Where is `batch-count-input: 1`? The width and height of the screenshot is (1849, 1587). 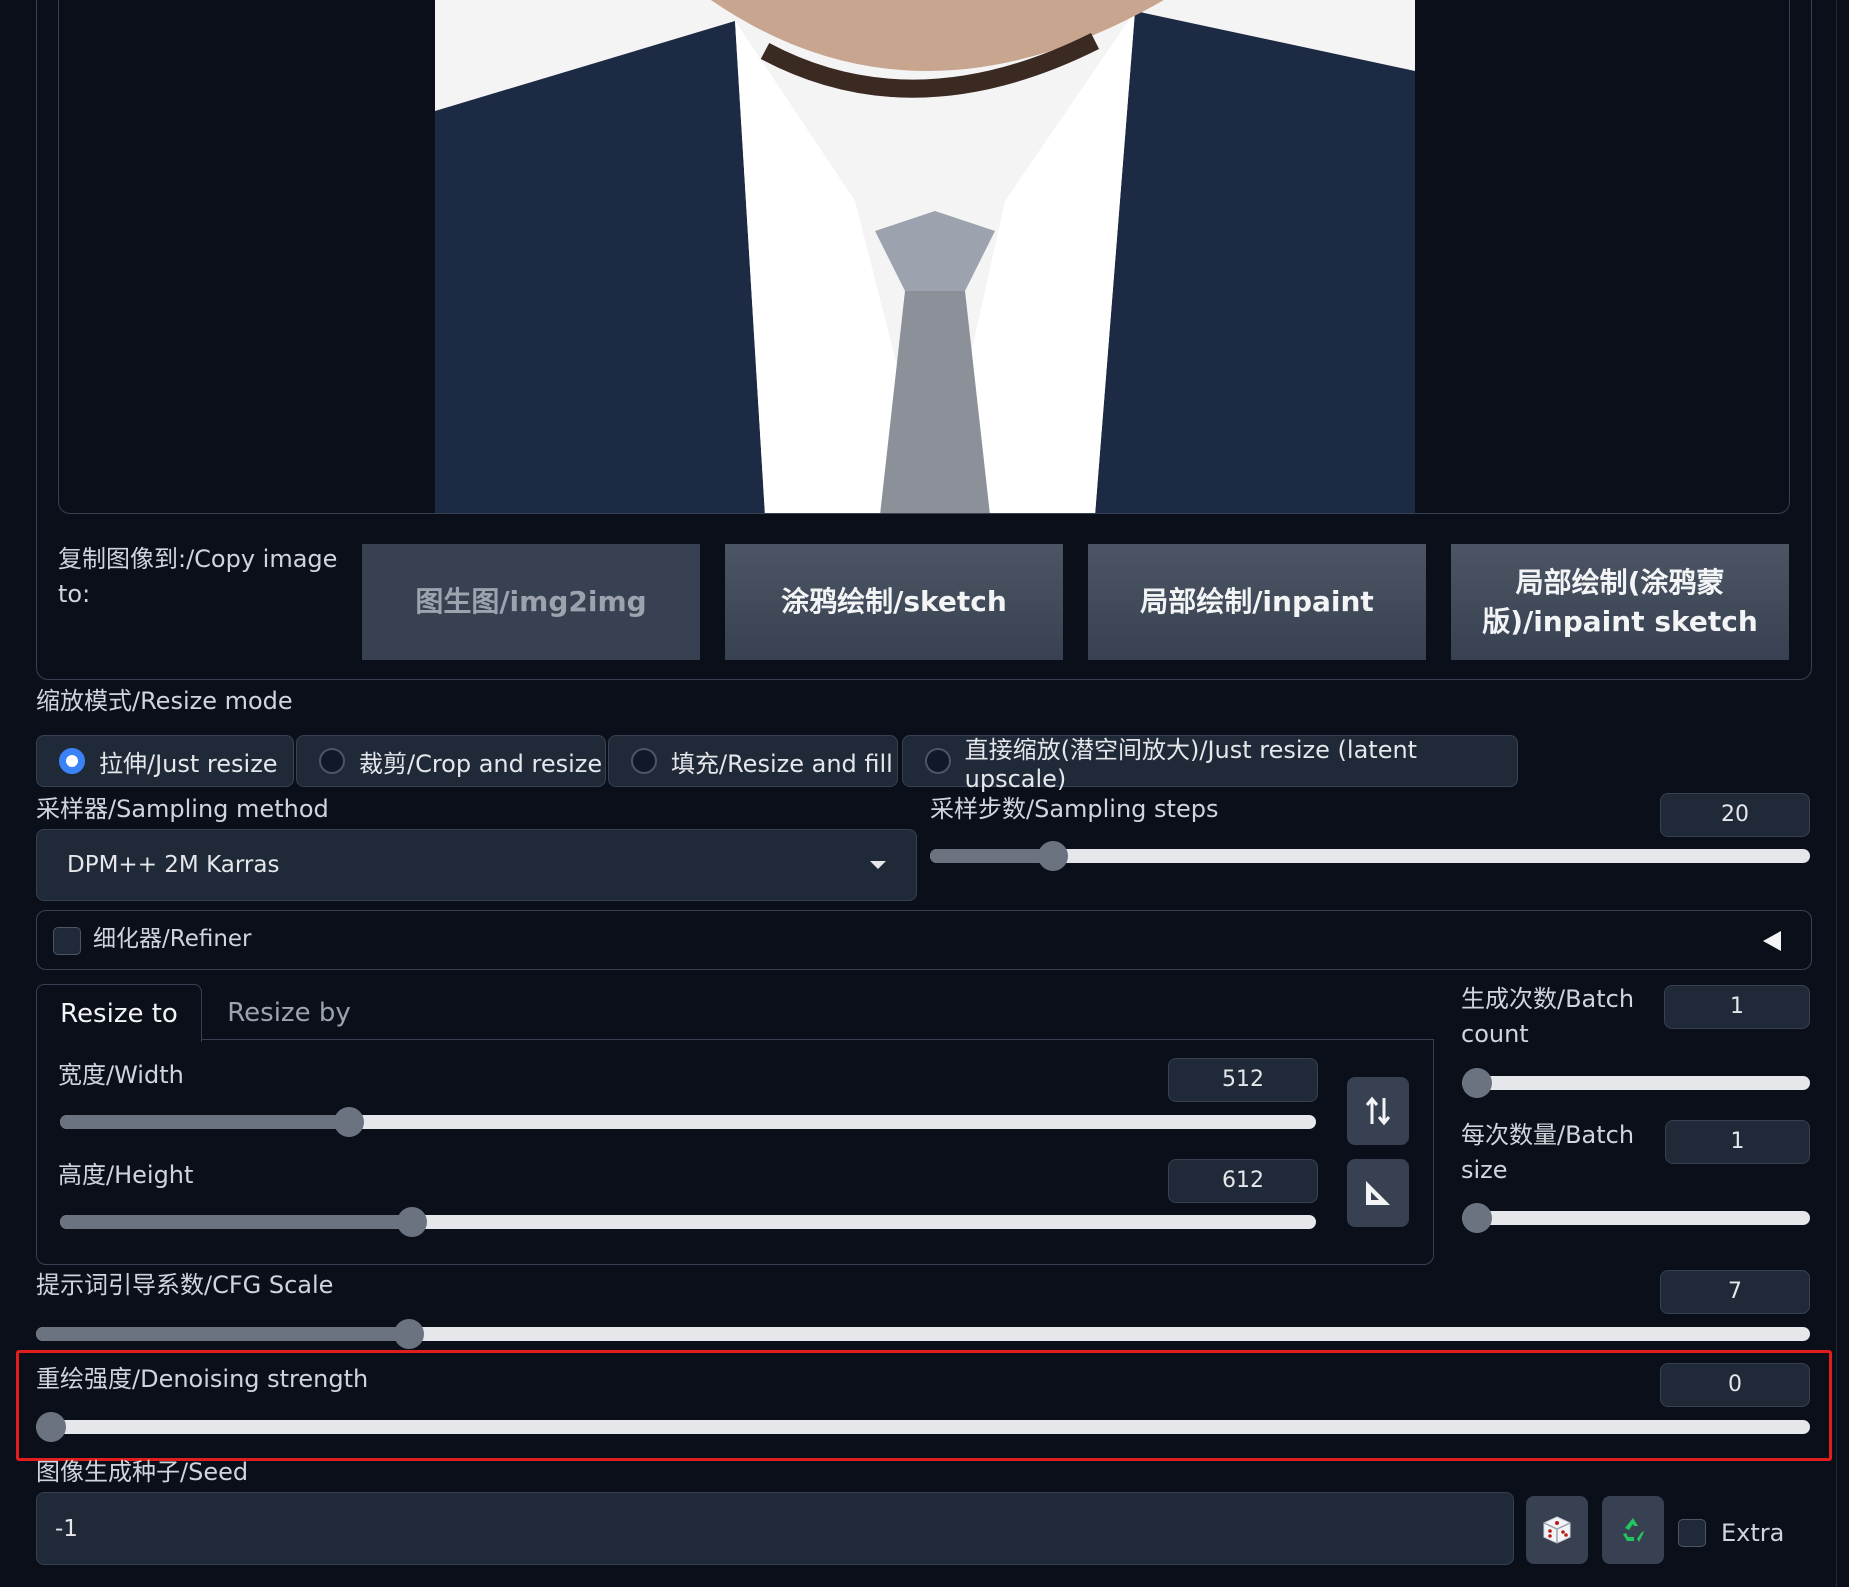 batch-count-input: 1 is located at coordinates (1737, 1007).